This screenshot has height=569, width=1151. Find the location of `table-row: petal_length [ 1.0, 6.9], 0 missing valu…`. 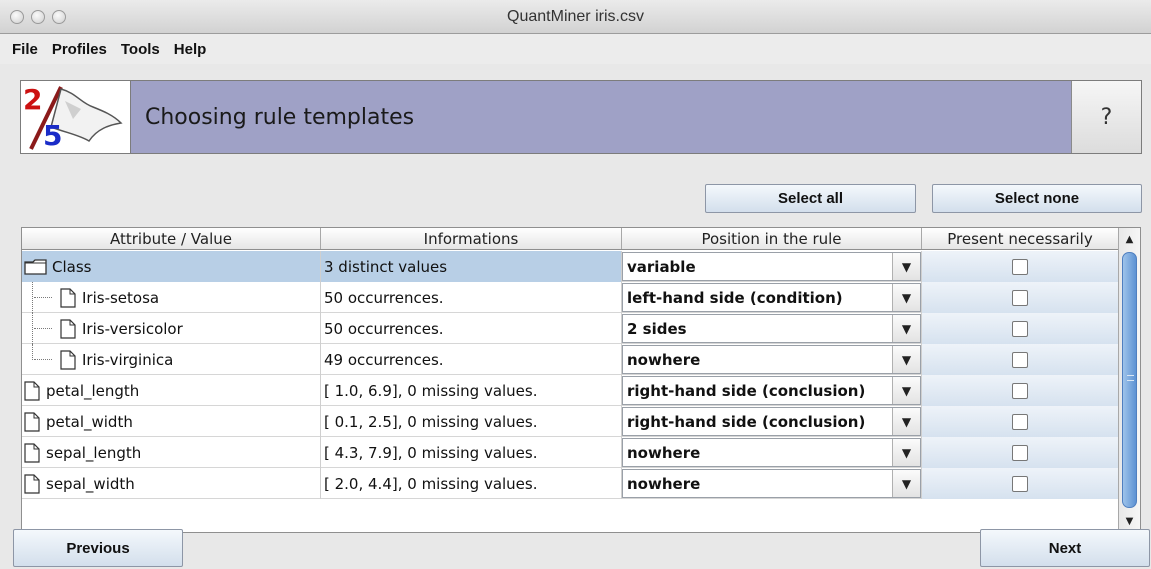

table-row: petal_length [ 1.0, 6.9], 0 missing valu… is located at coordinates (570, 390).